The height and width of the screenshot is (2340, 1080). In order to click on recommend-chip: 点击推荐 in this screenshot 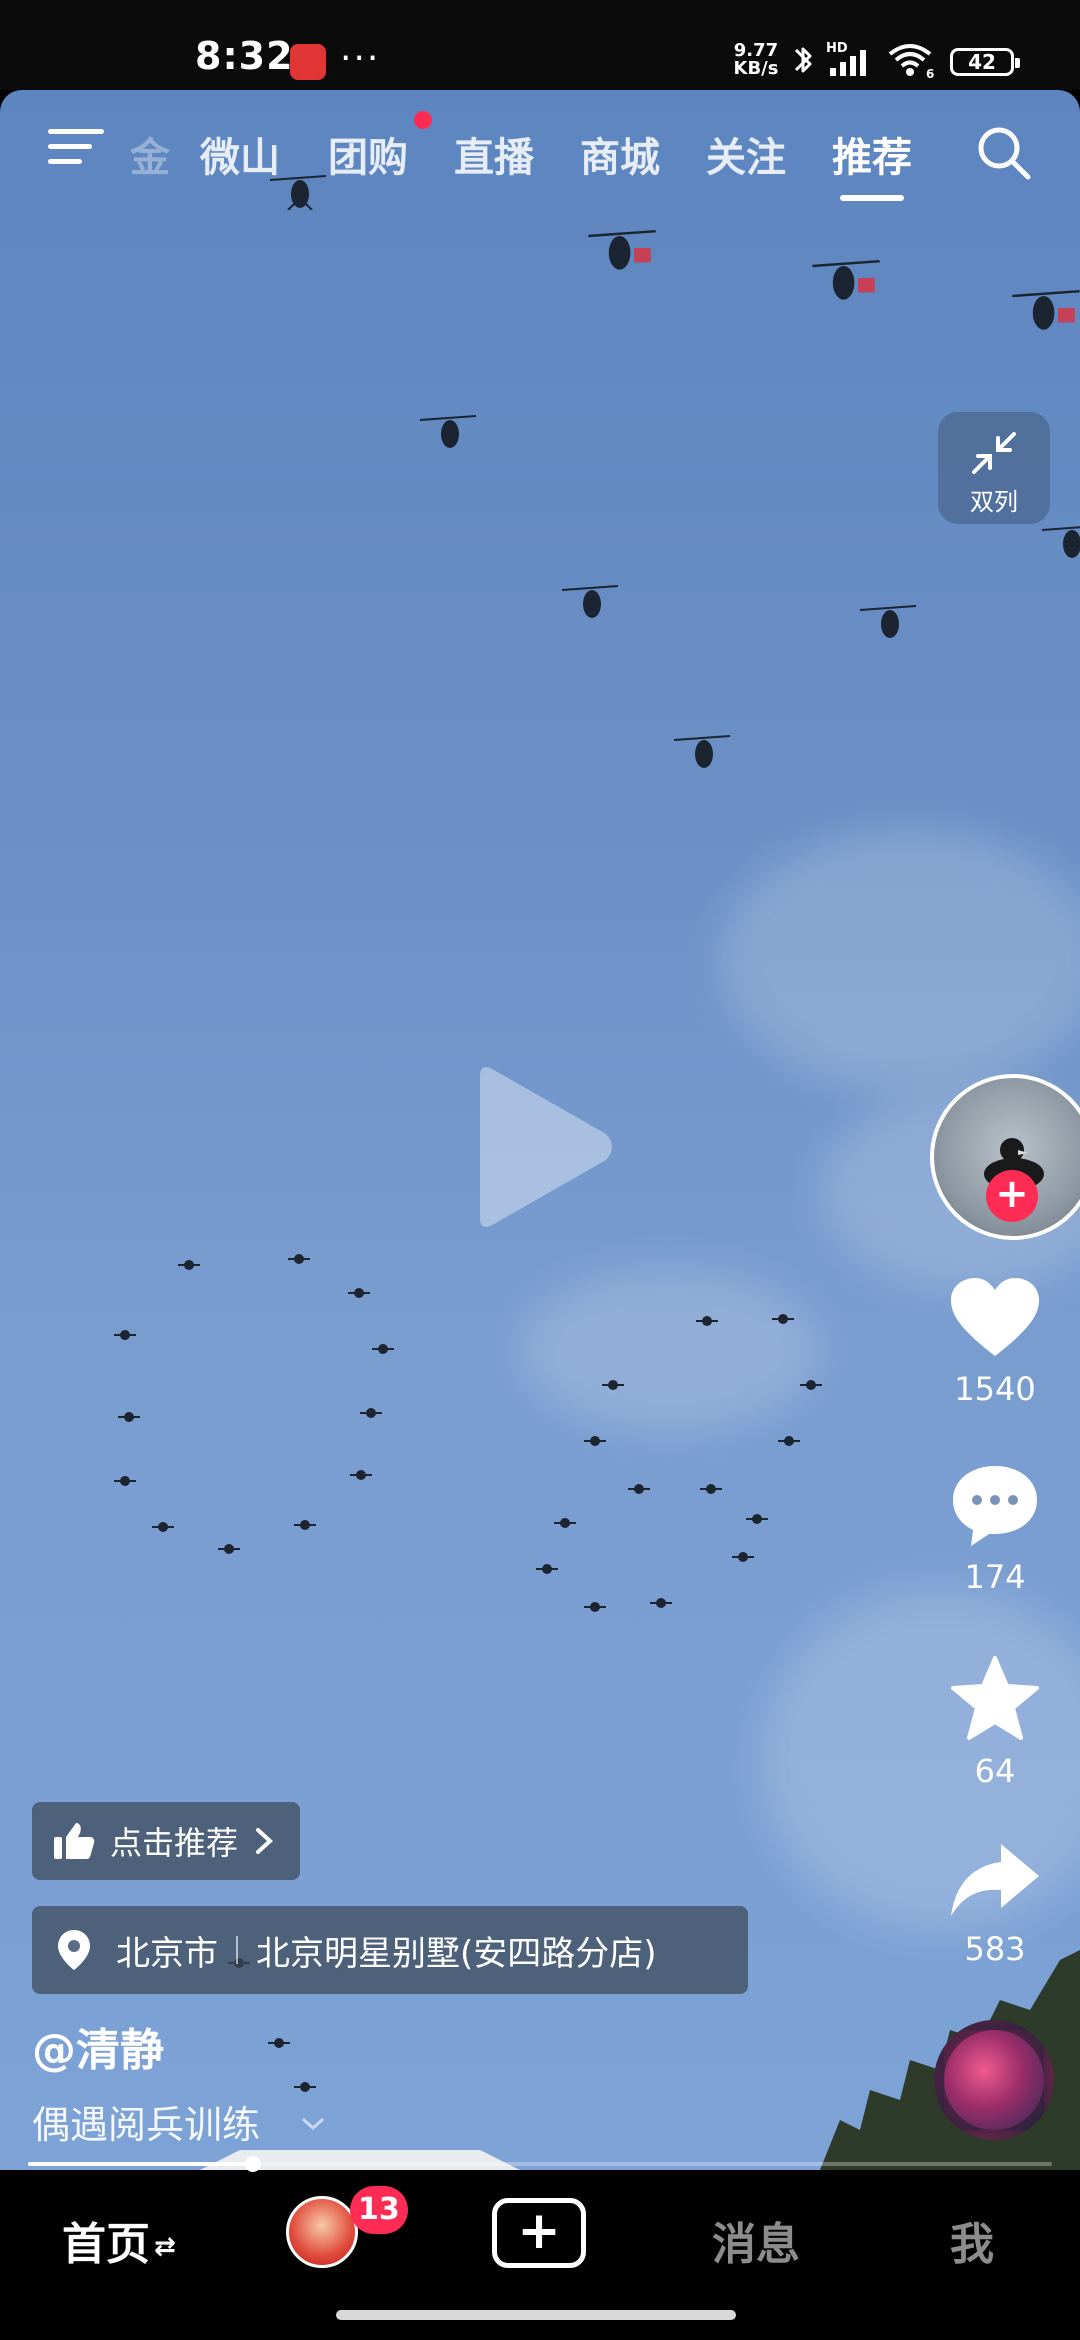, I will do `click(166, 1841)`.